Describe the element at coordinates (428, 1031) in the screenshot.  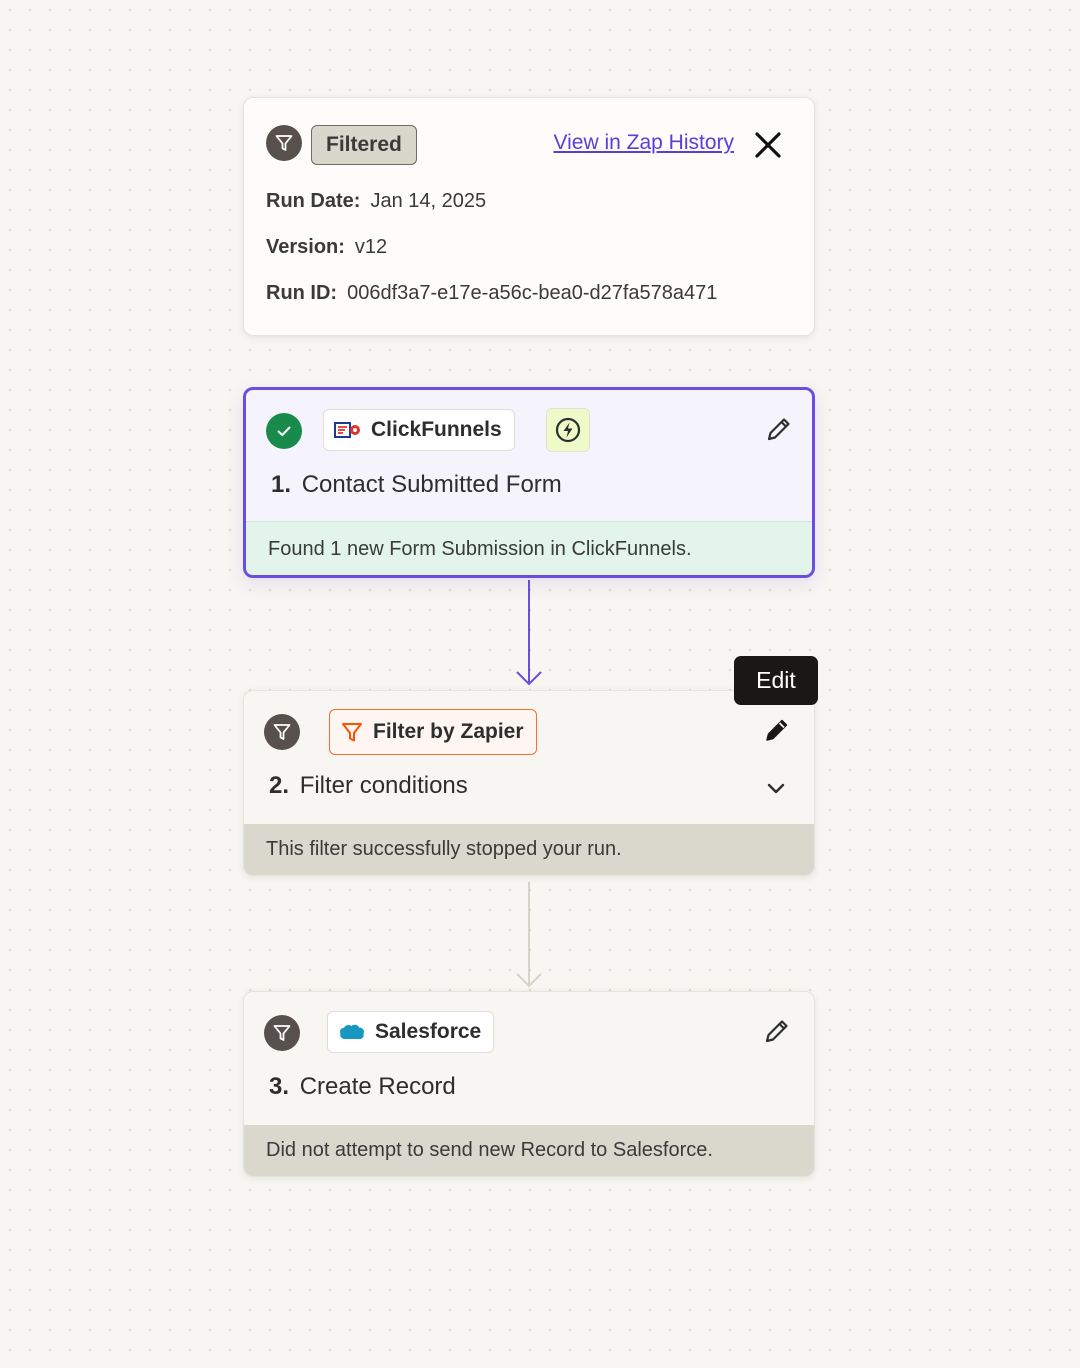
I see `app-name: Salesforce` at that location.